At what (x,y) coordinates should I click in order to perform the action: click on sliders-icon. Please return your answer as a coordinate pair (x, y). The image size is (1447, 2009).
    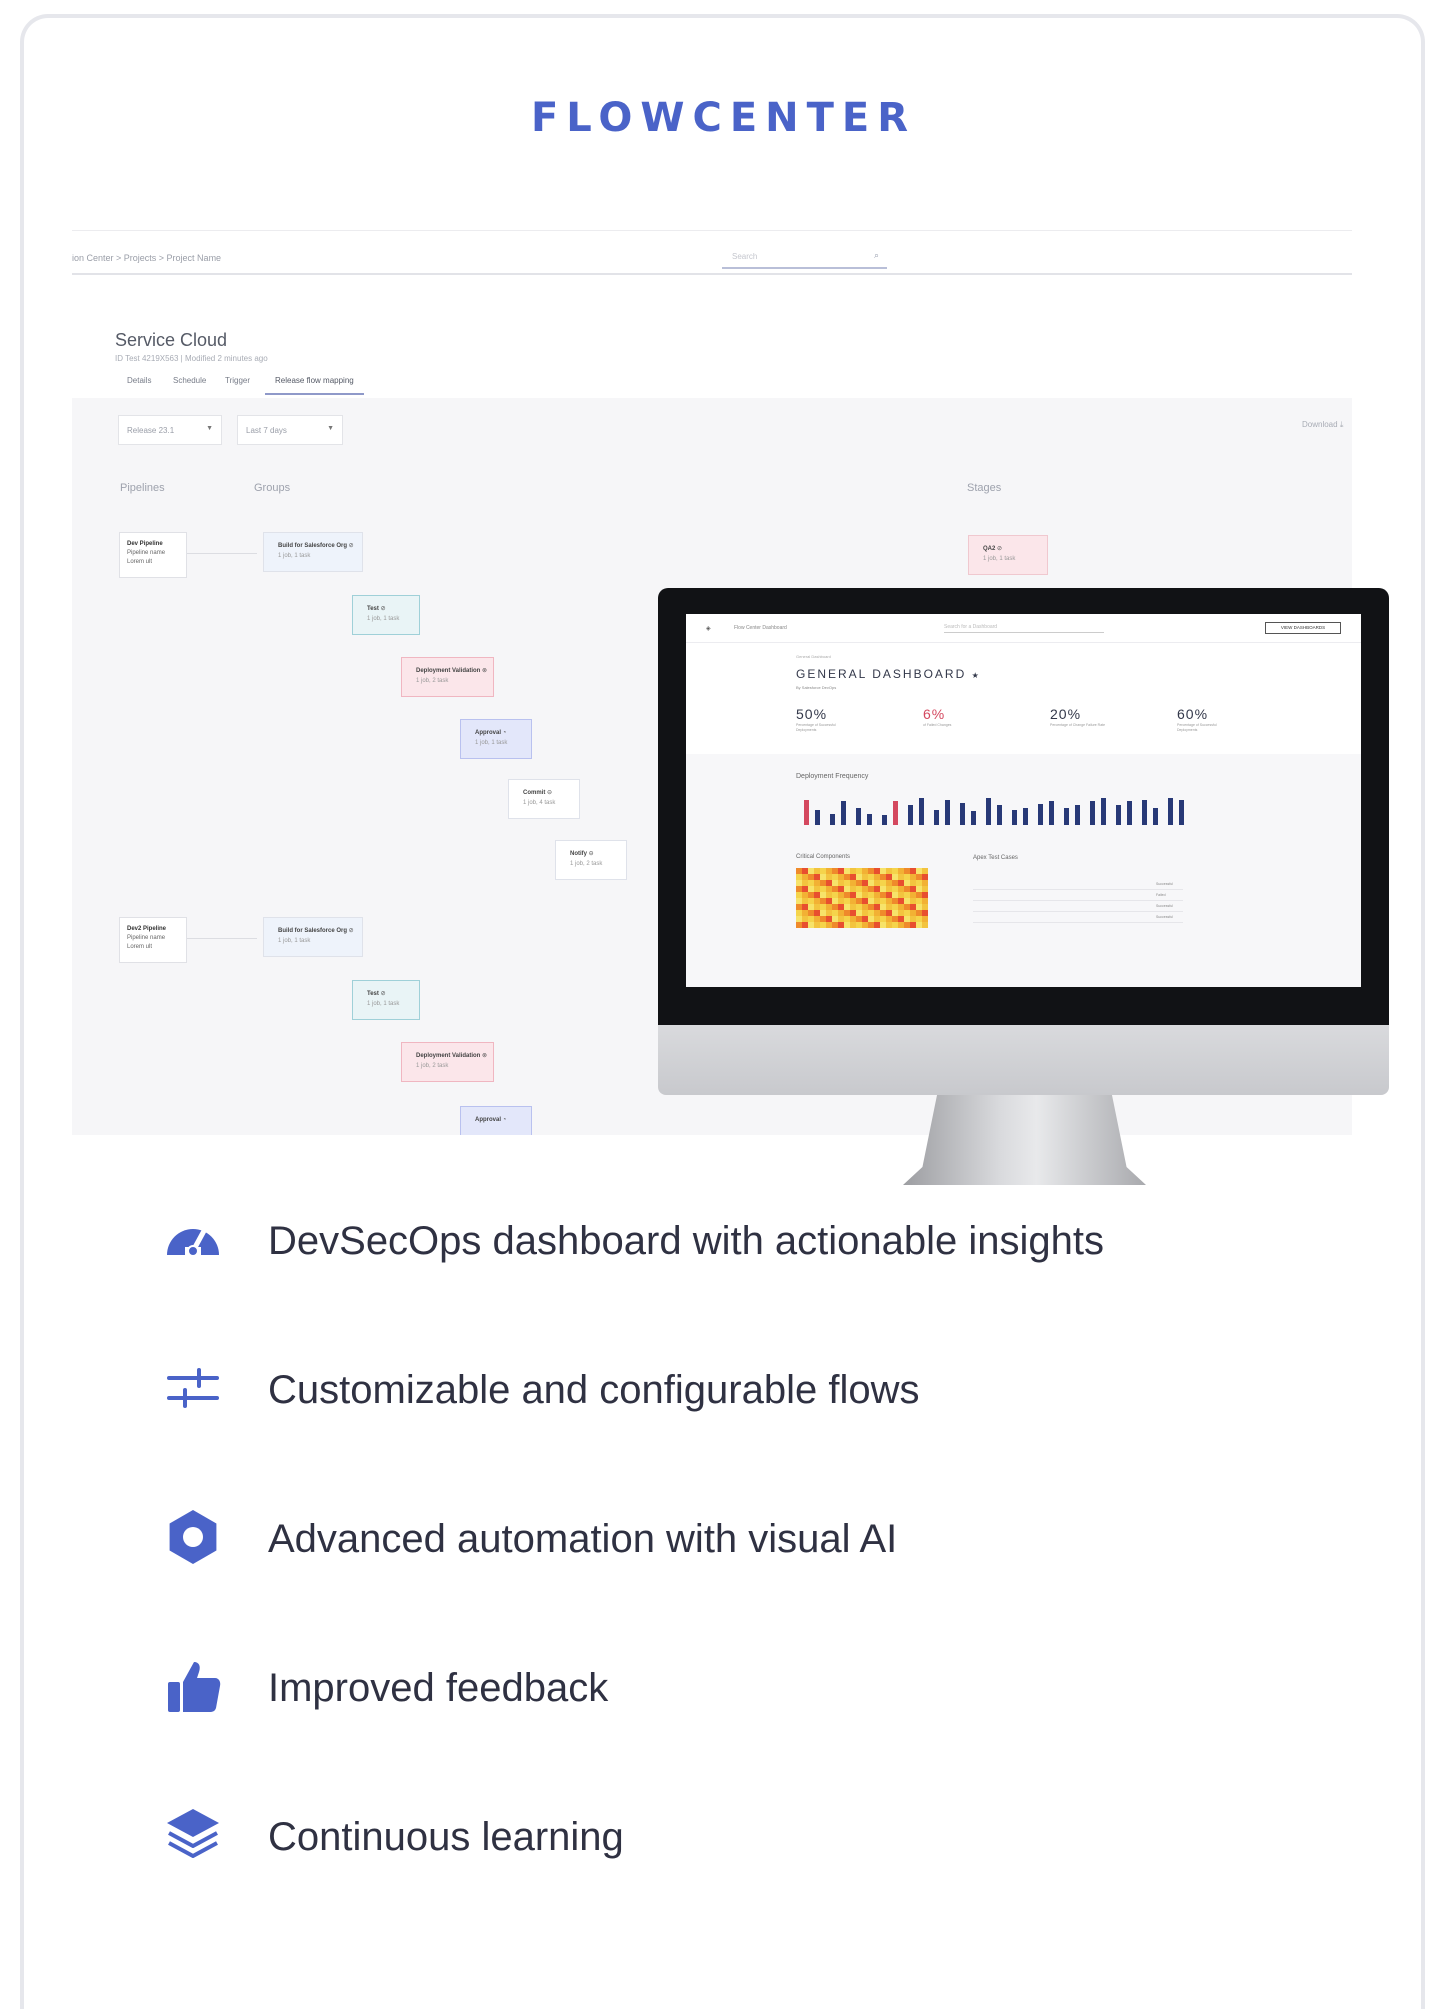
    Looking at the image, I should click on (193, 1388).